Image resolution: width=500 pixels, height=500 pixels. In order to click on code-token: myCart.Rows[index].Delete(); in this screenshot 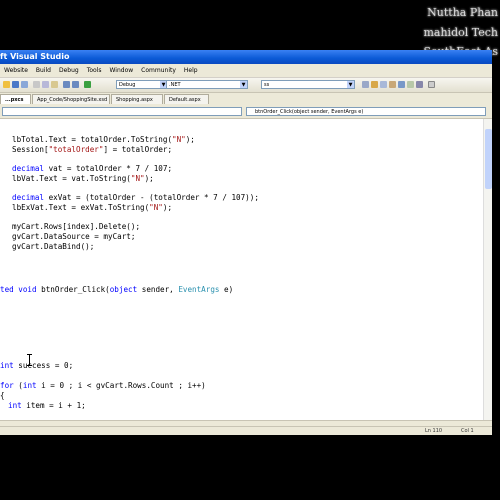, I will do `click(76, 226)`.